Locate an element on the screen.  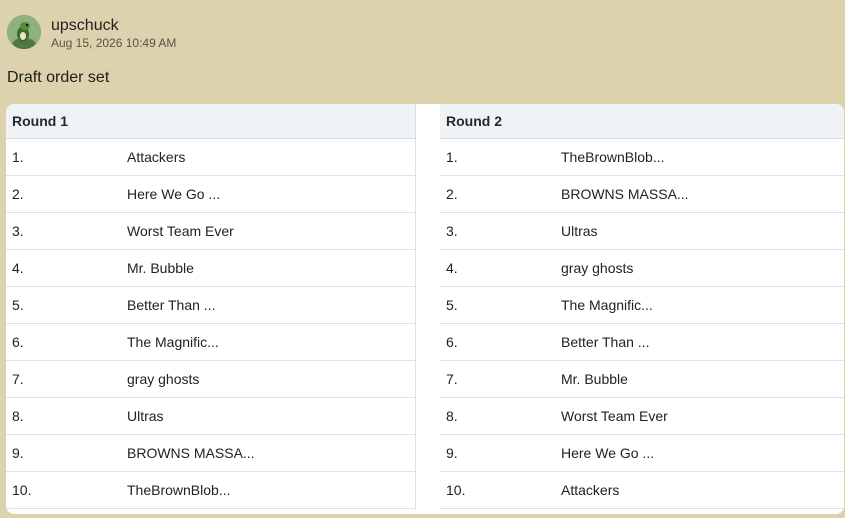
table-row: 4. Mr. Bubble is located at coordinates (211, 268).